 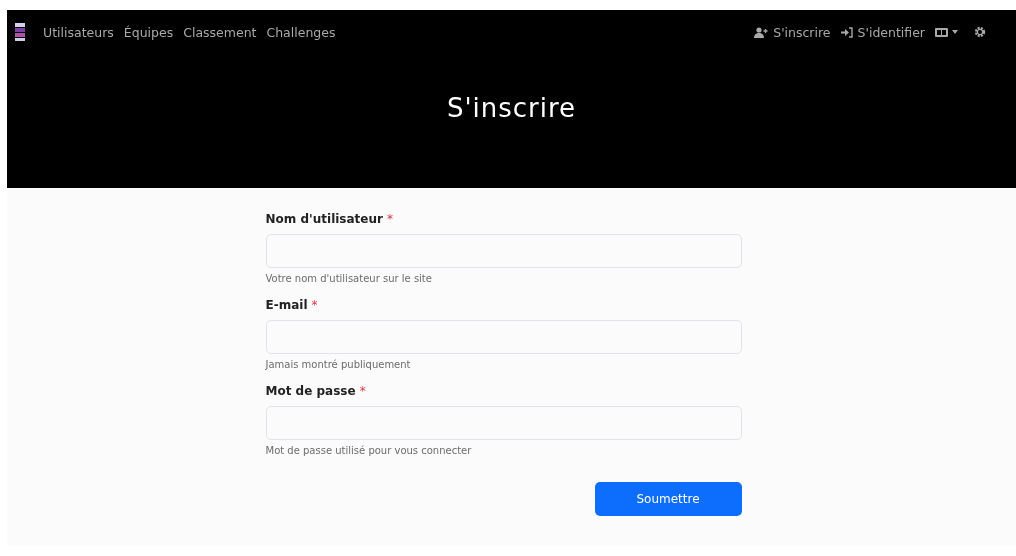 I want to click on login-link: S'identifier, so click(x=882, y=32).